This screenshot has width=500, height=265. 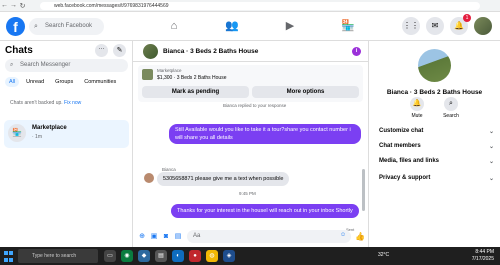 What do you see at coordinates (110, 256) in the screenshot?
I see `task-view-icon: ▭` at bounding box center [110, 256].